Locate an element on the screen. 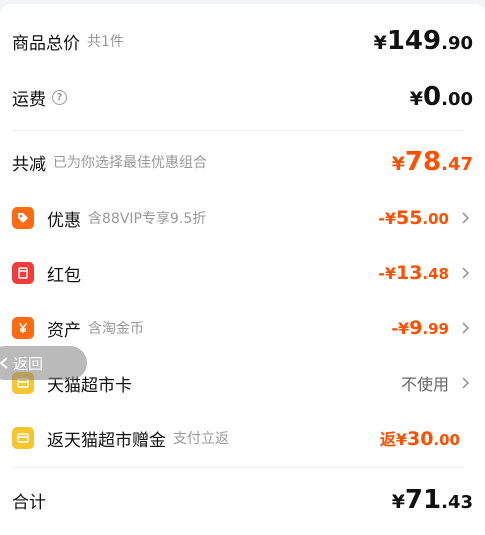 The height and width of the screenshot is (535, 485). discount-label: 优惠 is located at coordinates (64, 220).